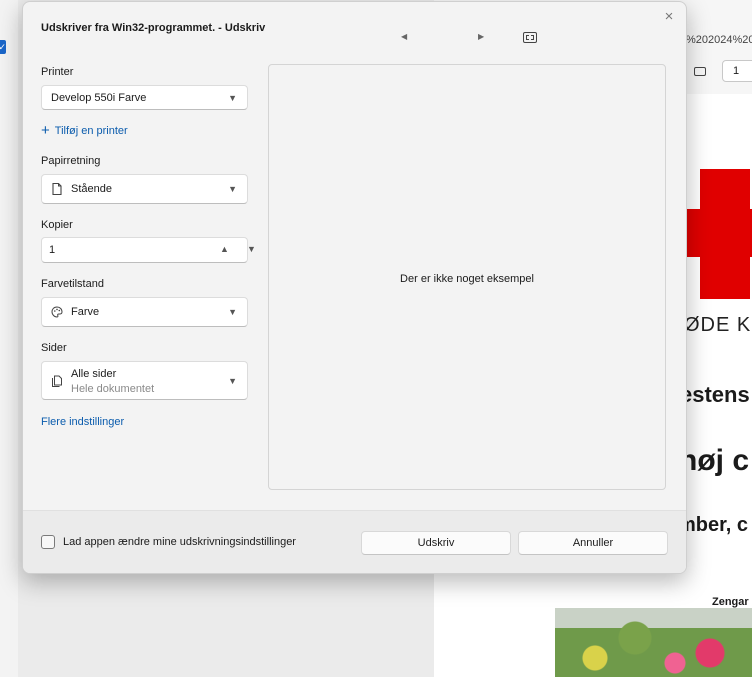  I want to click on app-settings-checkbox, so click(48, 542).